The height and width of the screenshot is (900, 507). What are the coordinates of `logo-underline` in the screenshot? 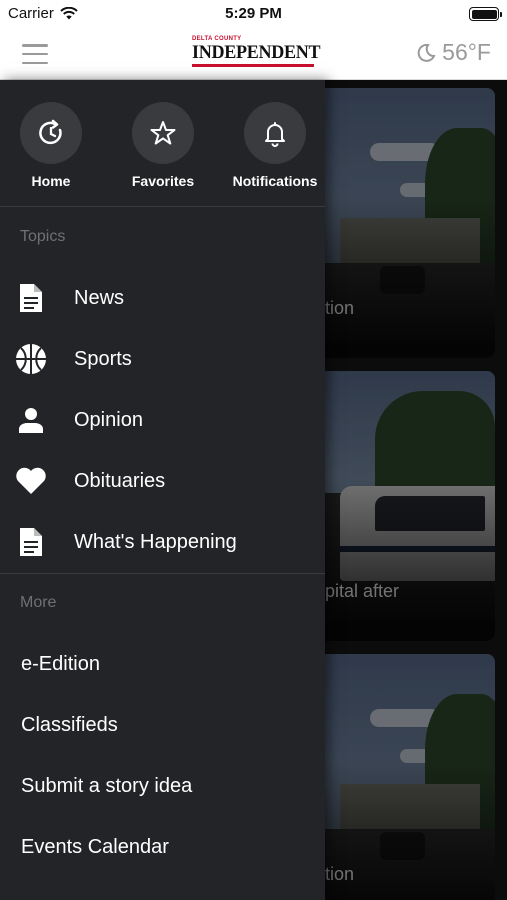 It's located at (253, 65).